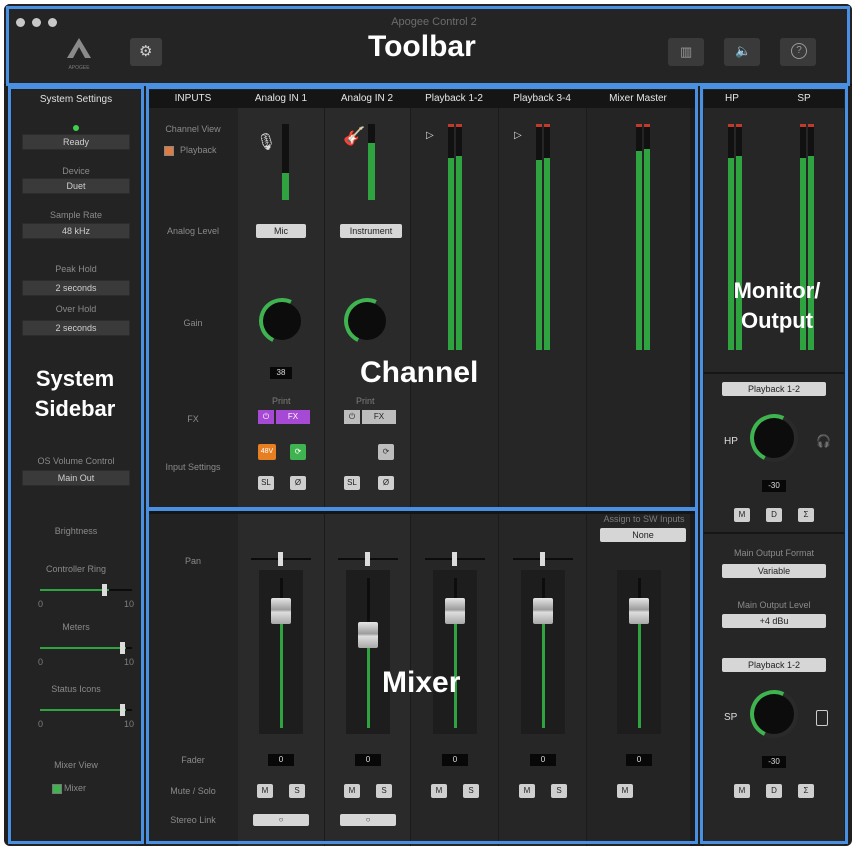  Describe the element at coordinates (434, 22) in the screenshot. I see `window-title: Apogee Control 2` at that location.